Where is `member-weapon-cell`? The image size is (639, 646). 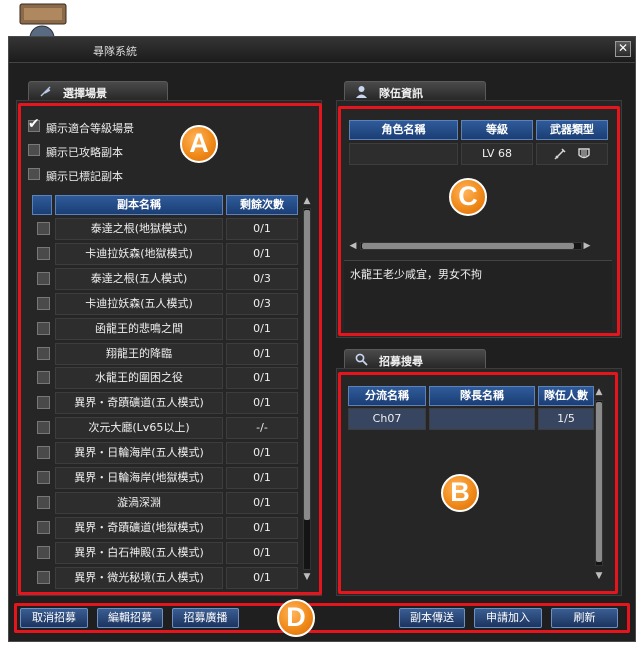
member-weapon-cell is located at coordinates (572, 154).